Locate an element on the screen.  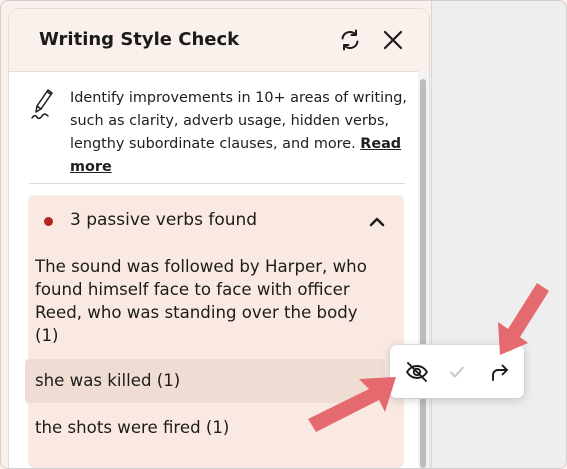
passive-verbs-title: 3 passive verbs found is located at coordinates (164, 220).